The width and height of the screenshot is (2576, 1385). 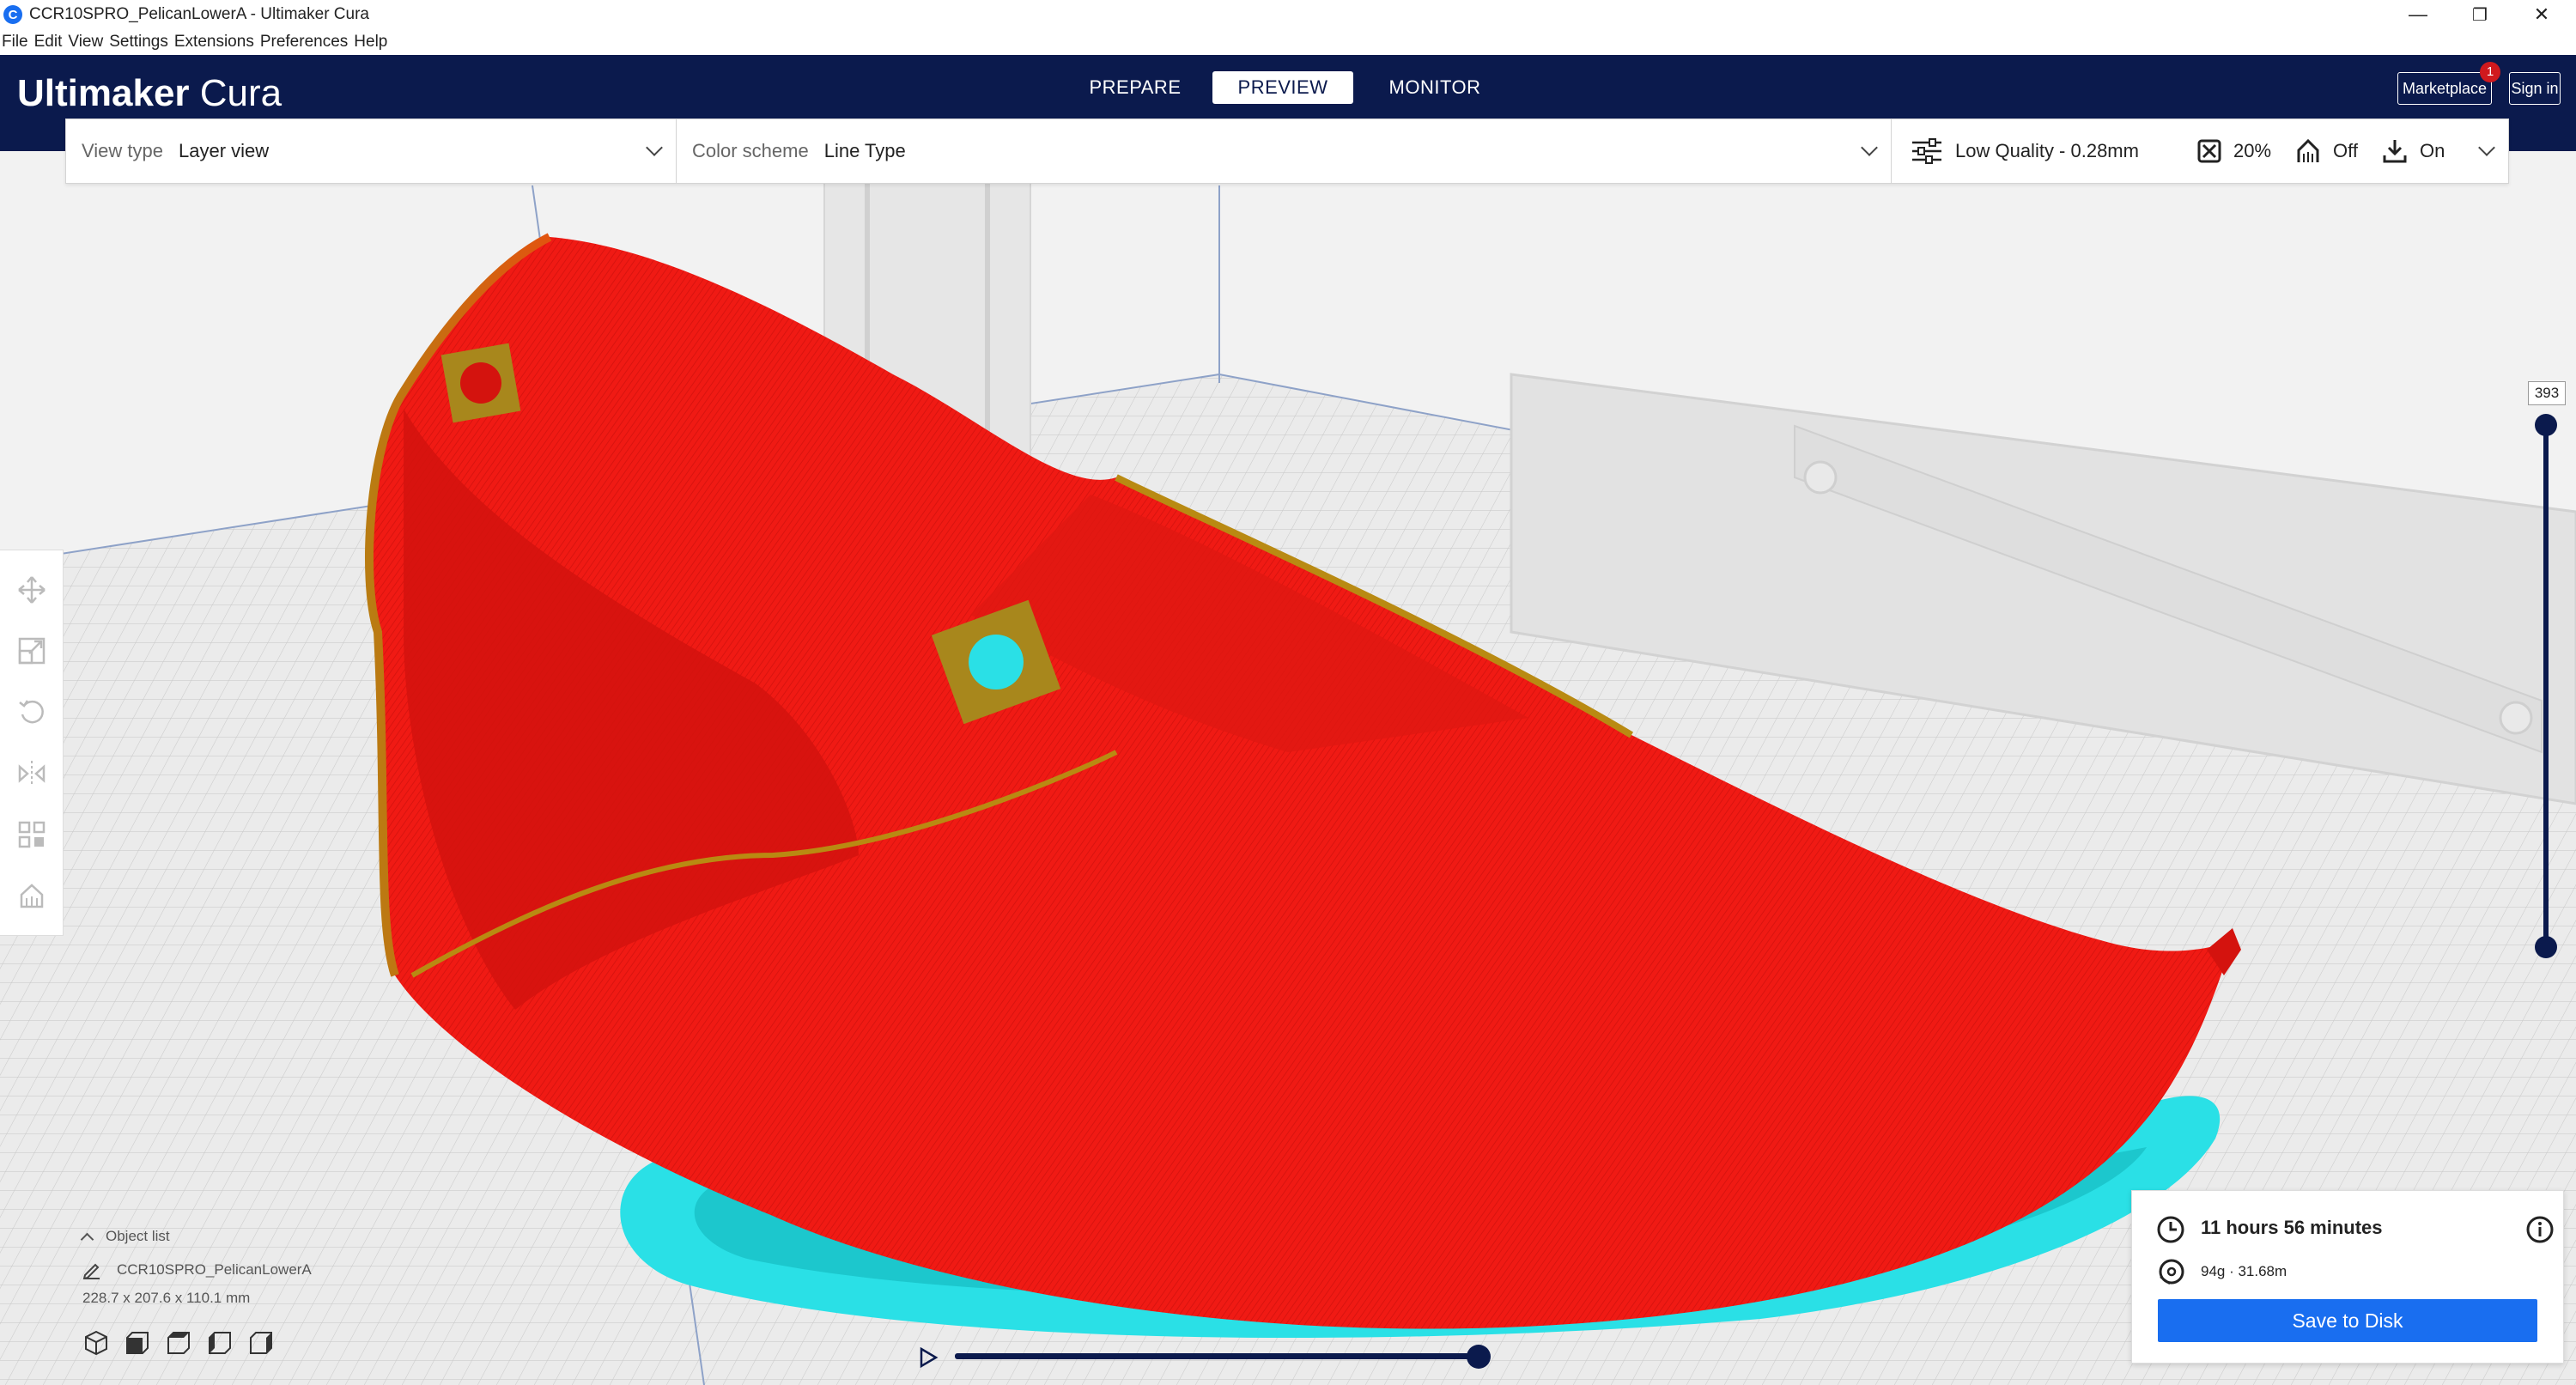 What do you see at coordinates (215, 42) in the screenshot?
I see `menu-extensions: Extensions` at bounding box center [215, 42].